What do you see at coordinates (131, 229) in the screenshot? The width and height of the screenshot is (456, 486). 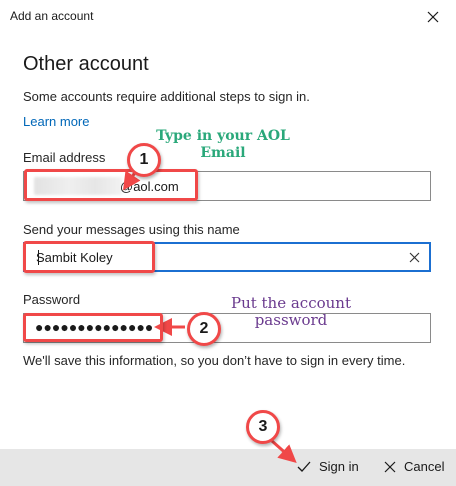 I see `name-label: Send your messages using this name` at bounding box center [131, 229].